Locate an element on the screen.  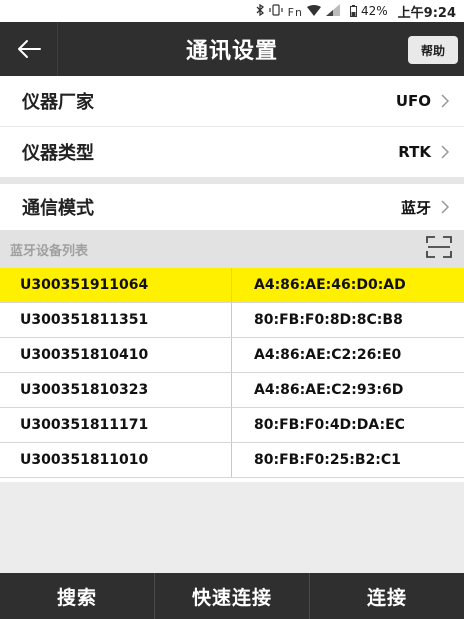
help-button: 帮助 is located at coordinates (433, 50).